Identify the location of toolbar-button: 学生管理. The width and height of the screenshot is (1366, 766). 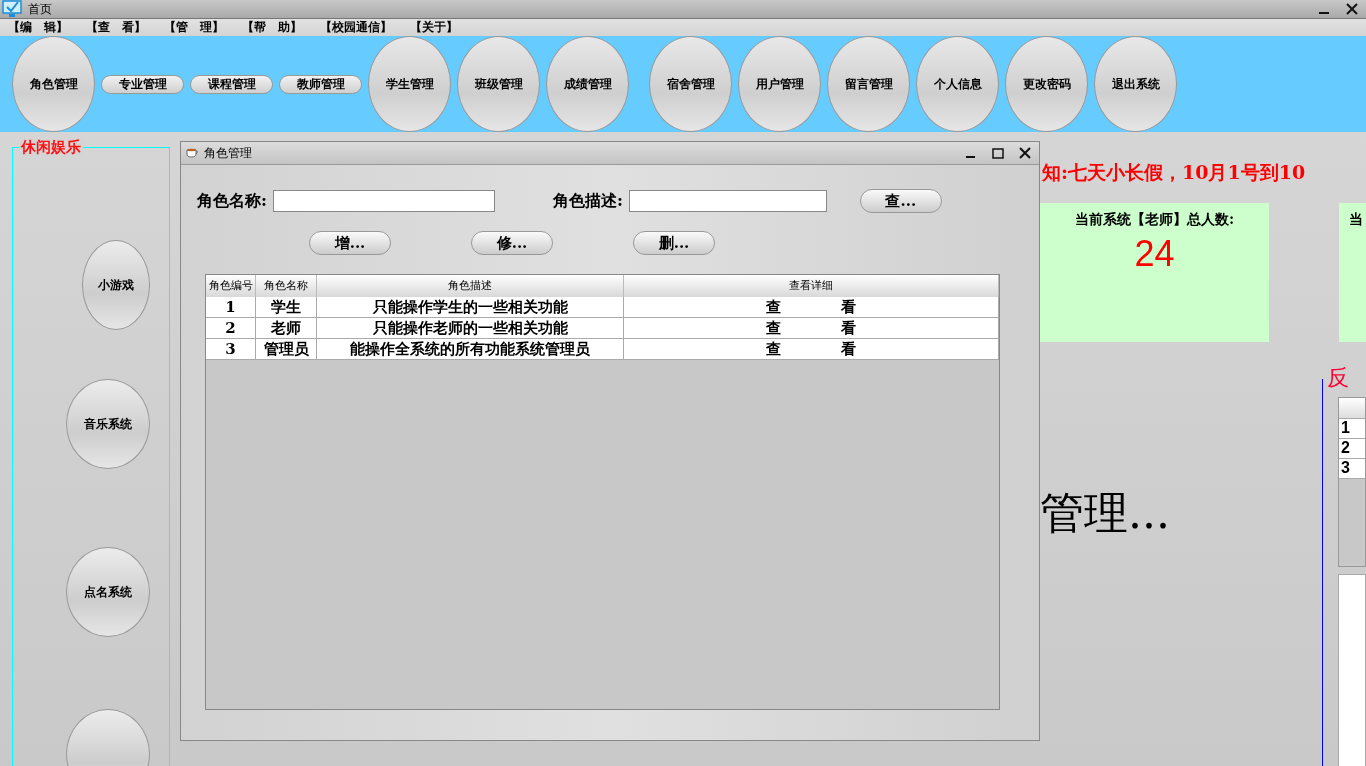
(409, 84).